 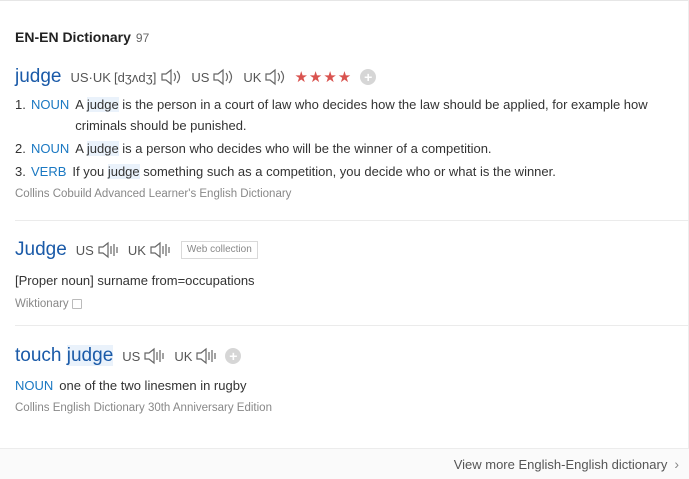 I want to click on headword: Judge, so click(x=41, y=250).